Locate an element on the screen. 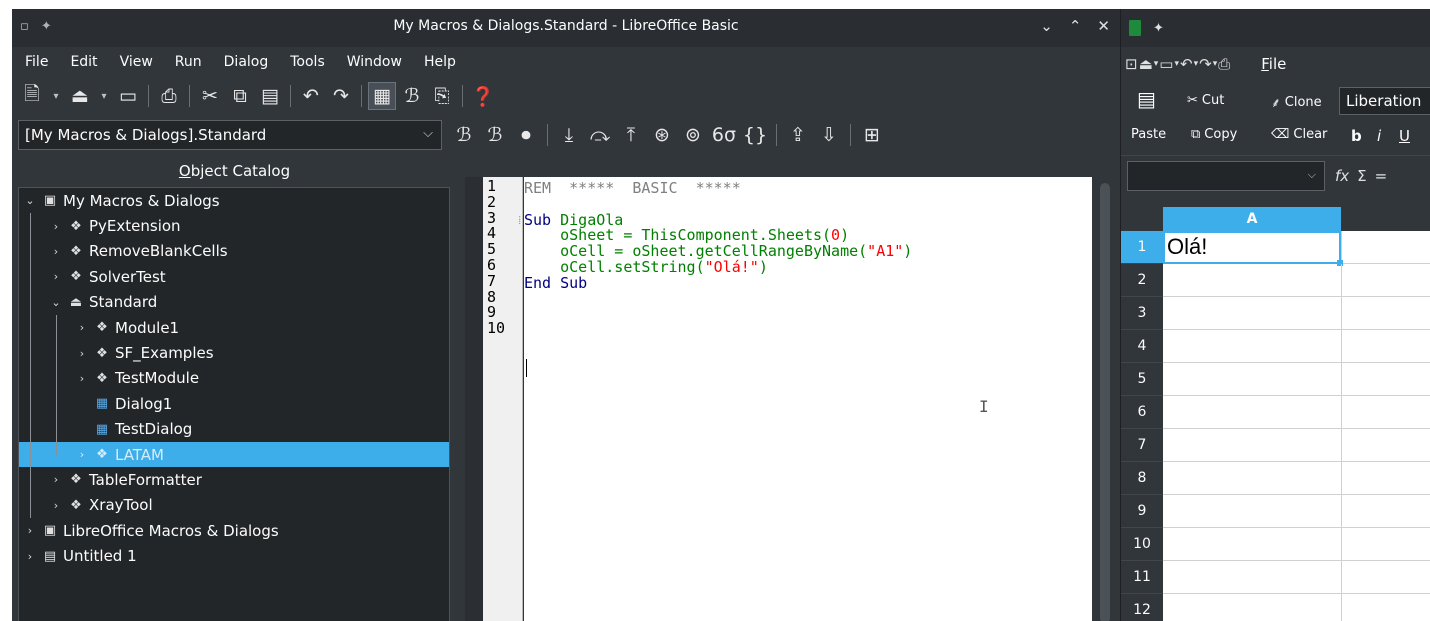 The image size is (1430, 621). tree-item: ⌄ ▣ My Macros & Dialogs is located at coordinates (234, 200).